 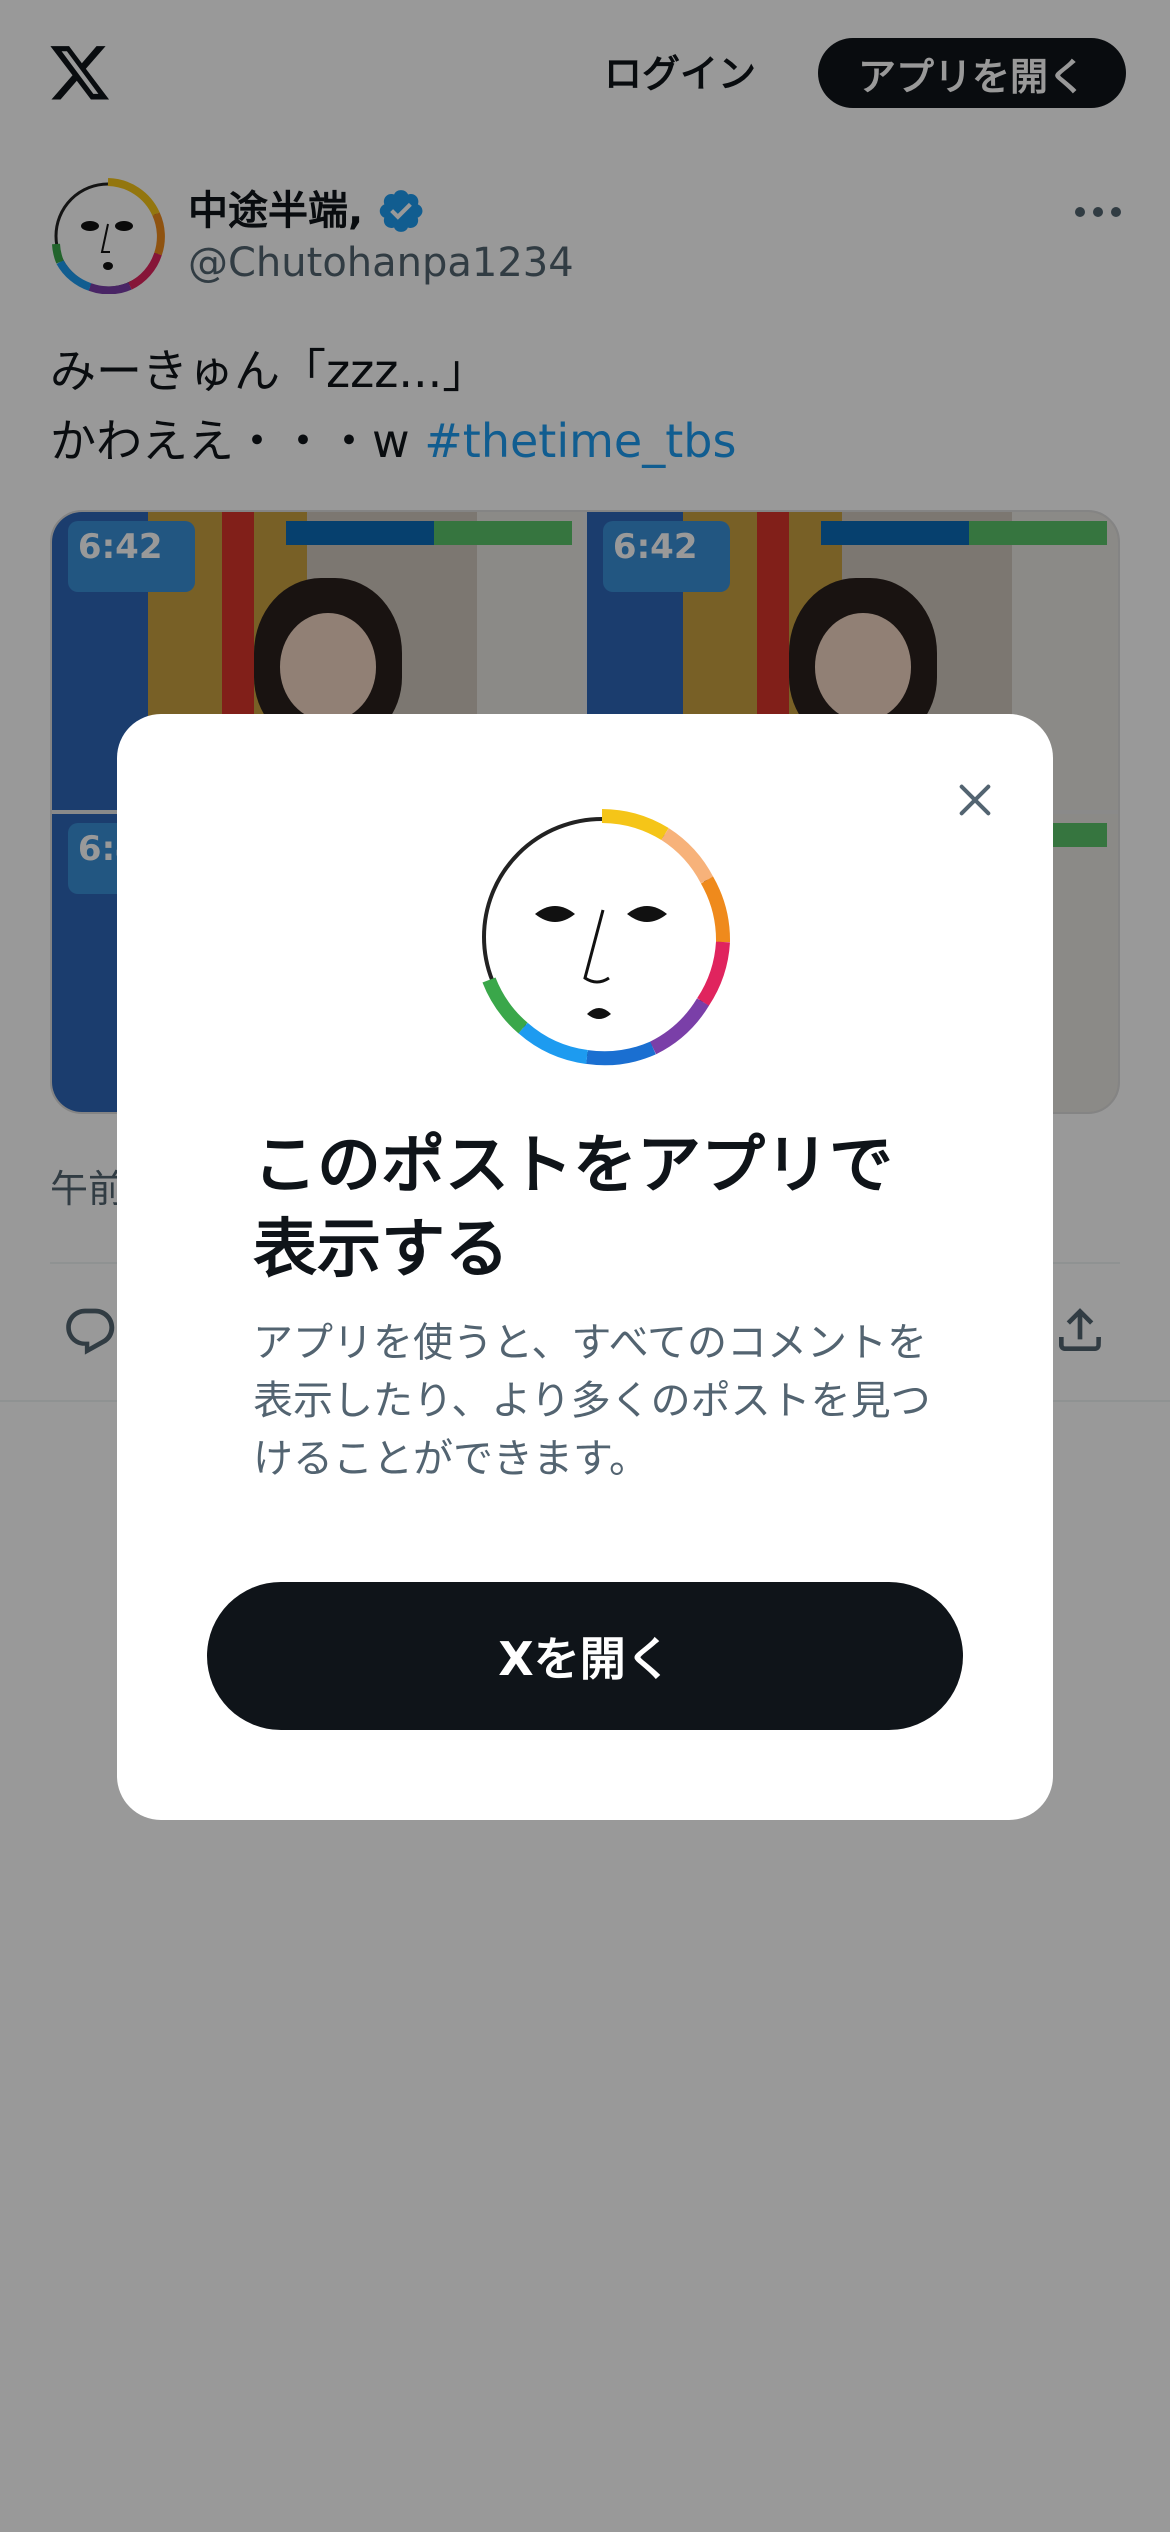 I want to click on modal-title: このポストをアプリで表示する, so click(x=573, y=1208).